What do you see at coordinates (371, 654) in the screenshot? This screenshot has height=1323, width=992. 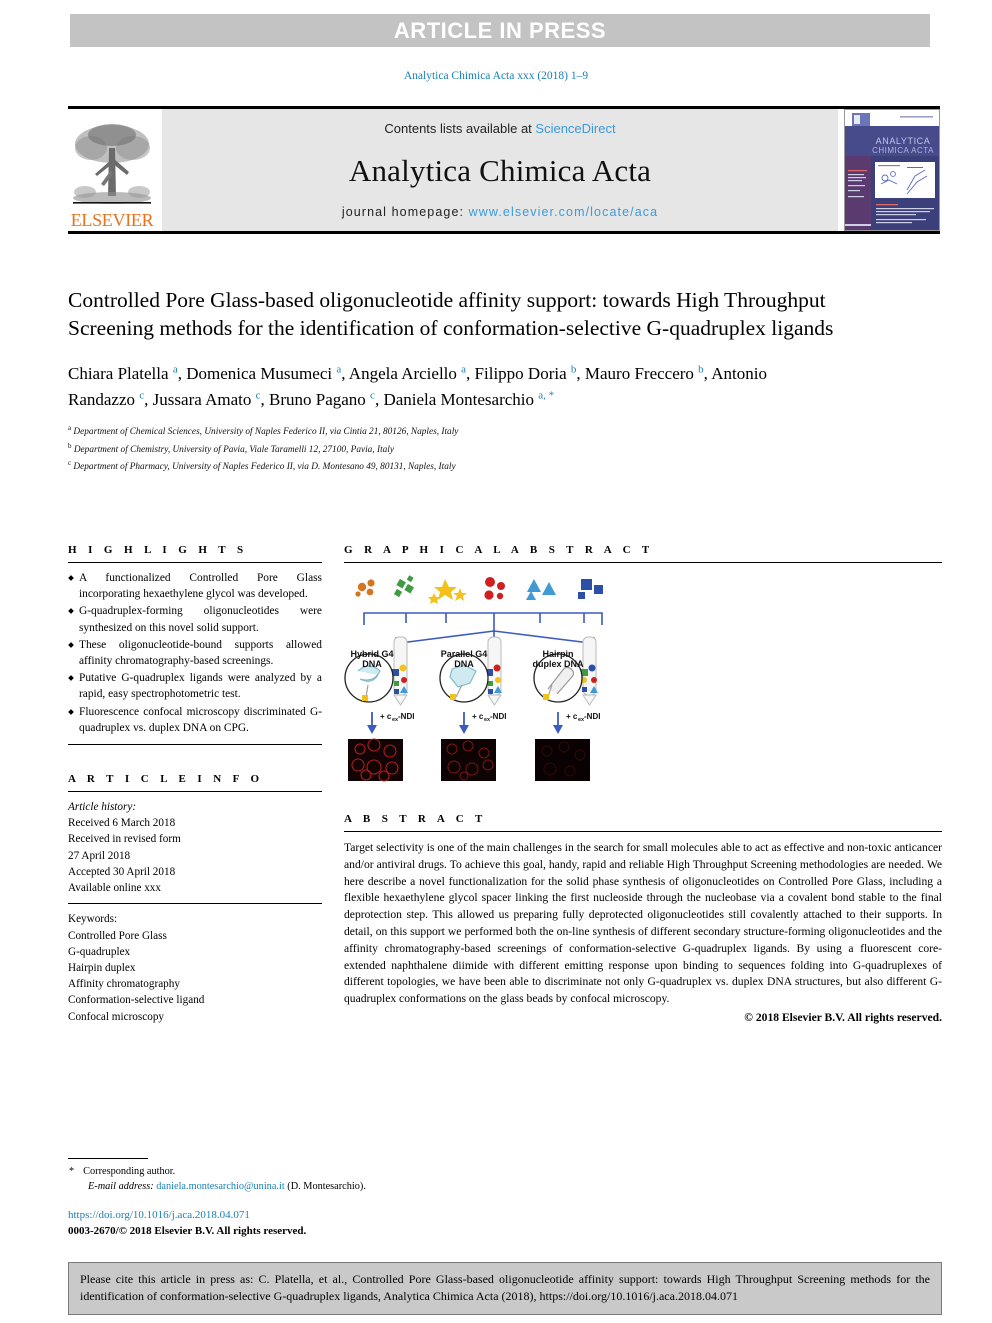 I see `ga-label-1-line1: Hybrid G4` at bounding box center [371, 654].